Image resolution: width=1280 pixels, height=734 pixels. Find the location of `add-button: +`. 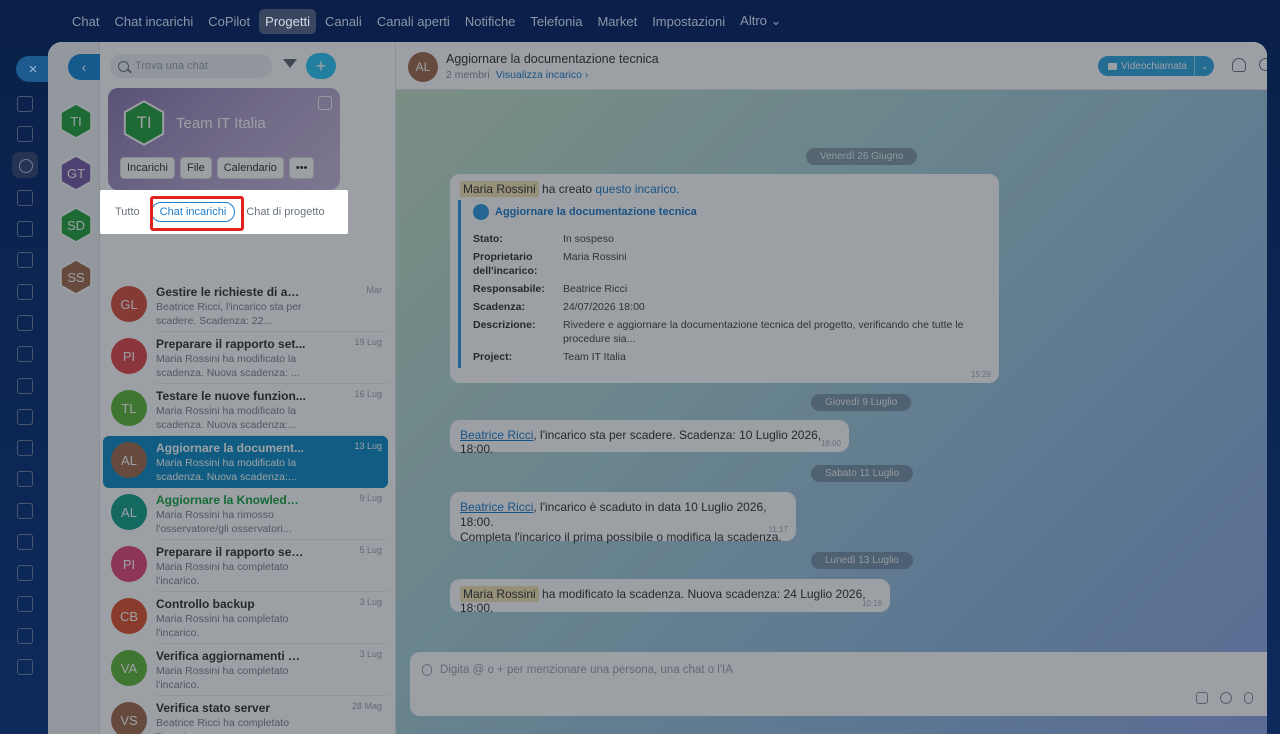

add-button: + is located at coordinates (321, 66).